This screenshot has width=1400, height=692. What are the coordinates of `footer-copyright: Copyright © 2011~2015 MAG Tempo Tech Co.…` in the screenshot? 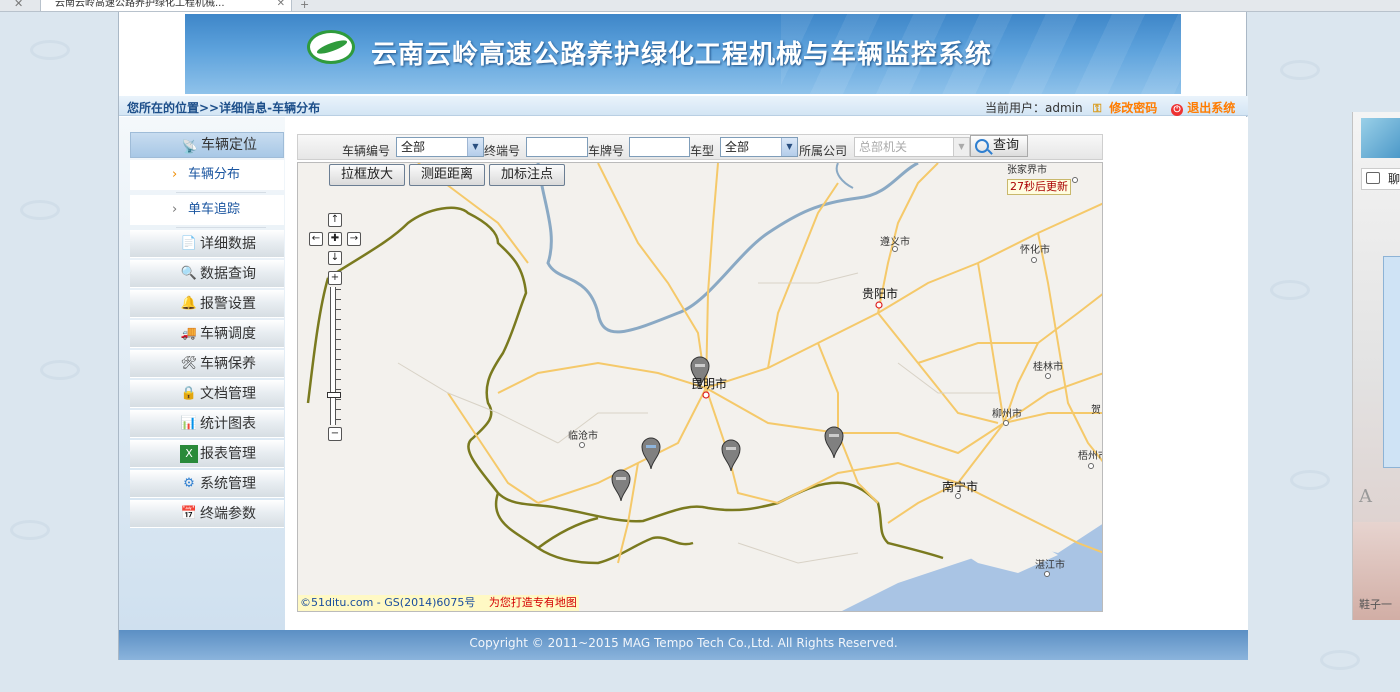 It's located at (683, 643).